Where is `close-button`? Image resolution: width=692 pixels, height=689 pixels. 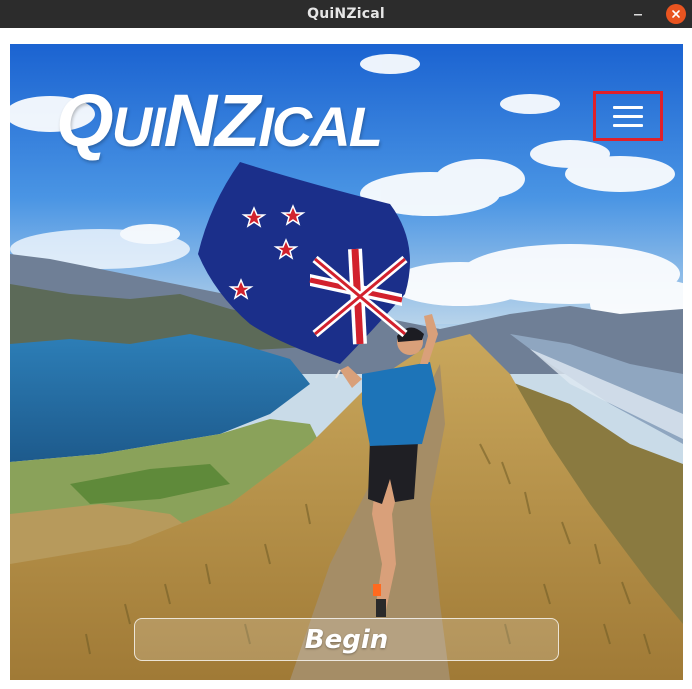
close-button is located at coordinates (676, 14).